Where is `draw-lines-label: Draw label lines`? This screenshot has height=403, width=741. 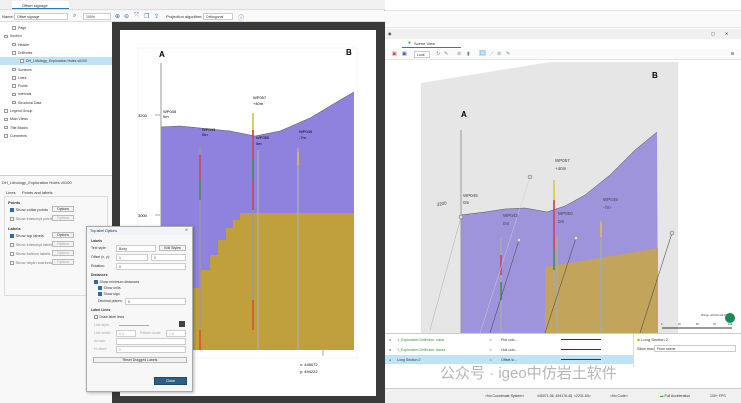
draw-lines-label: Draw label lines is located at coordinates (112, 317).